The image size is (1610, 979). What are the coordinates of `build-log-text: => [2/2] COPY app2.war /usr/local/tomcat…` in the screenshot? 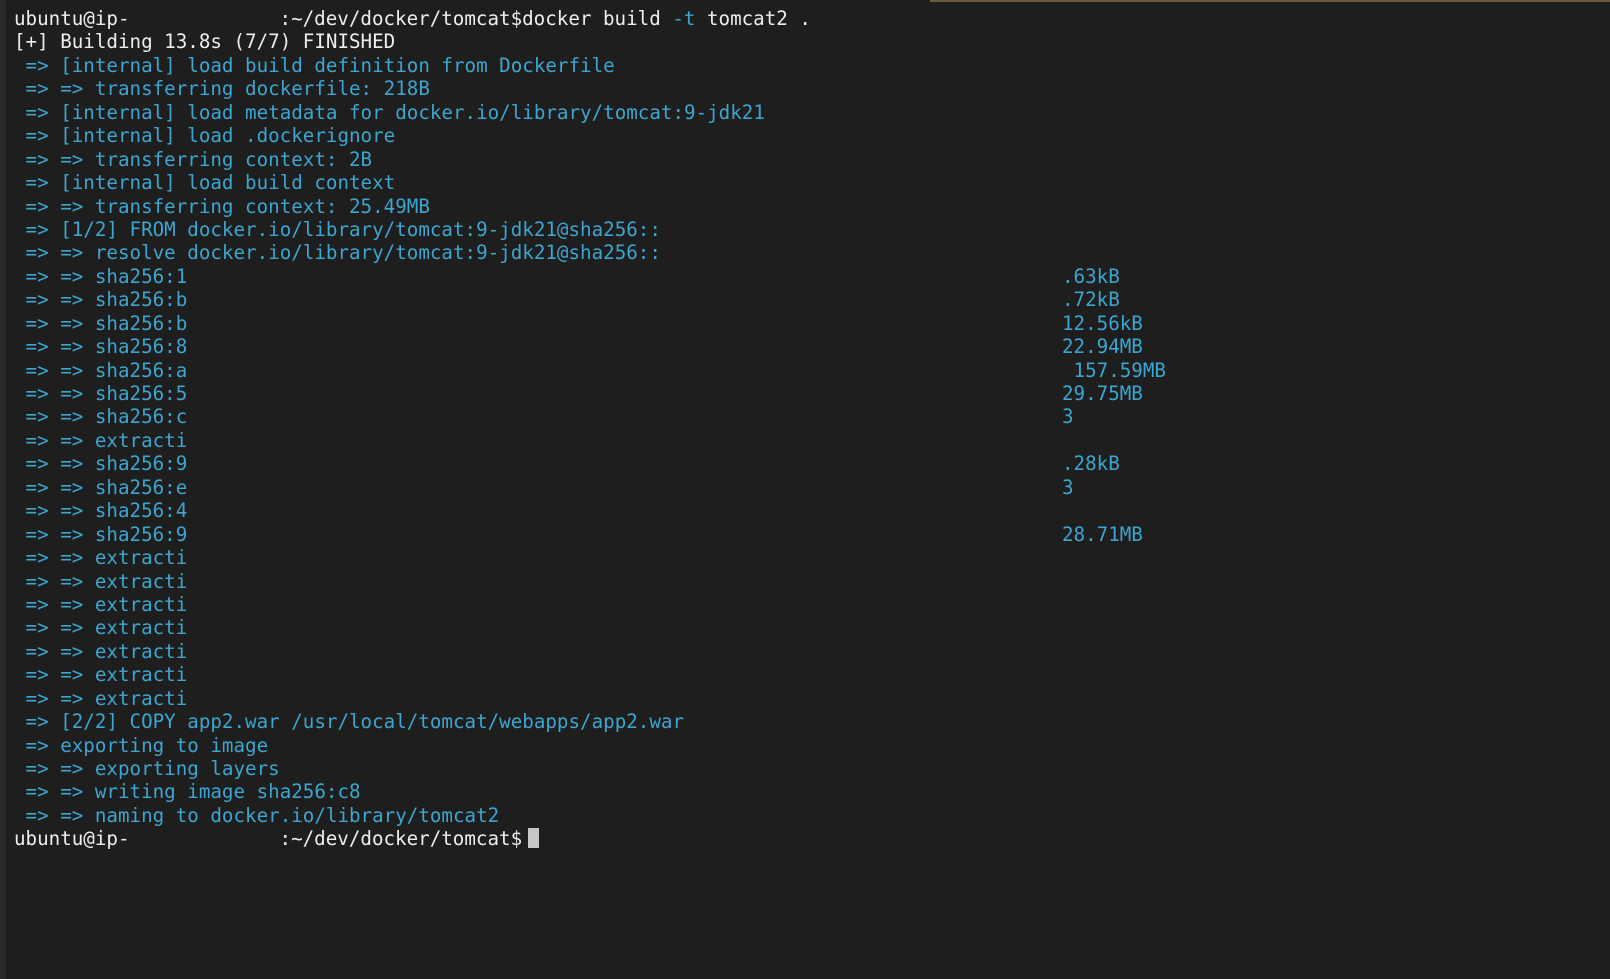 It's located at (349, 722).